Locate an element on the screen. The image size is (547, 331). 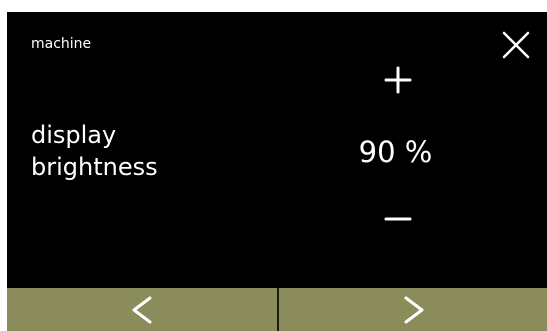
brightness-value: 90 % is located at coordinates (395, 152).